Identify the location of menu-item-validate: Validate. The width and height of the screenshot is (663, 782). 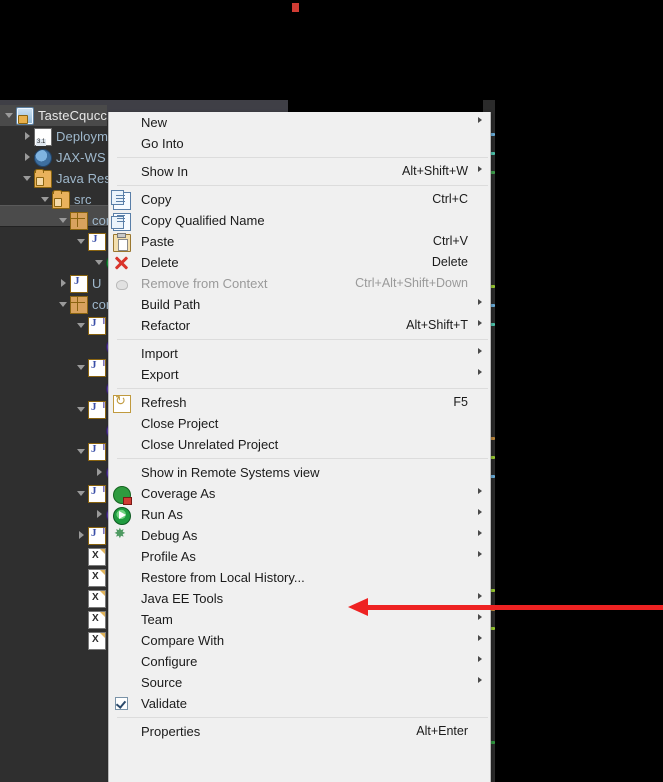
(299, 703).